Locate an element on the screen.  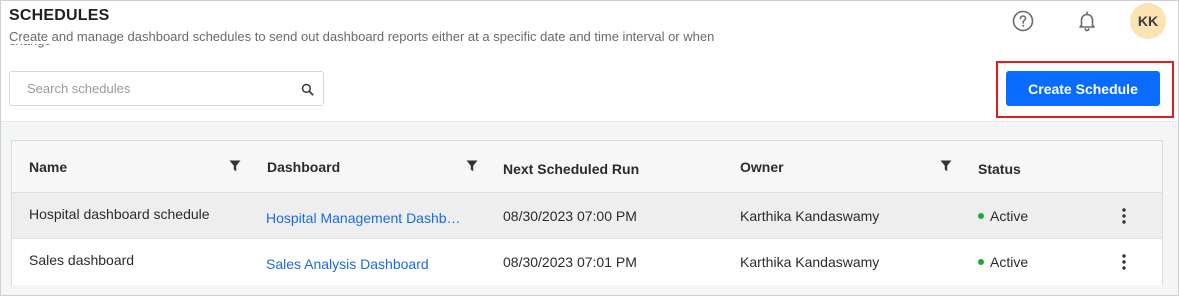
column-header-dashboard: Dashboard is located at coordinates (303, 167).